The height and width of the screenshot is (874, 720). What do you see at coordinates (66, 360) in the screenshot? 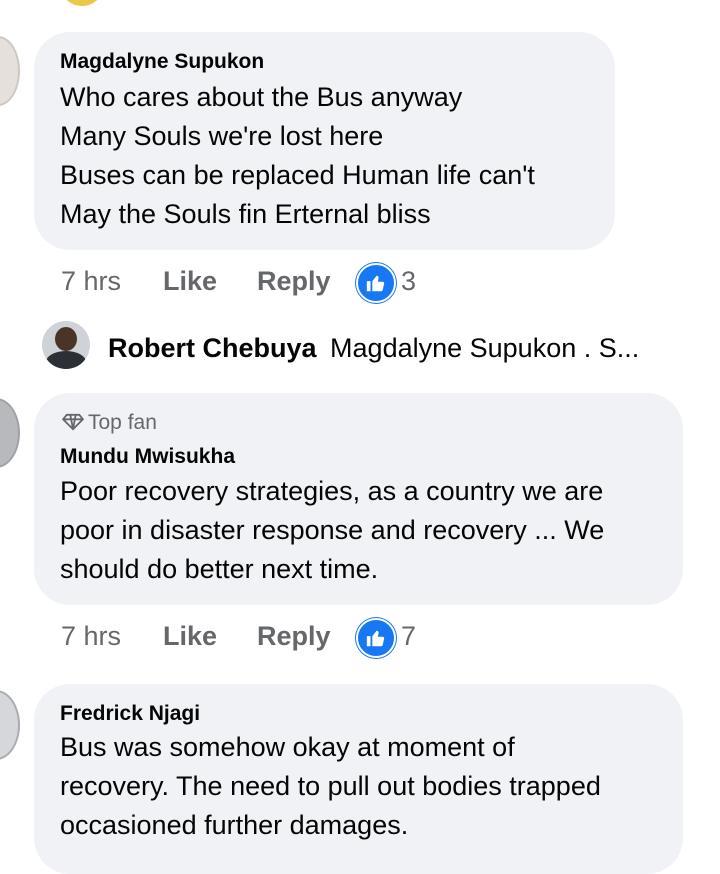
I see `reply-avatar-body` at bounding box center [66, 360].